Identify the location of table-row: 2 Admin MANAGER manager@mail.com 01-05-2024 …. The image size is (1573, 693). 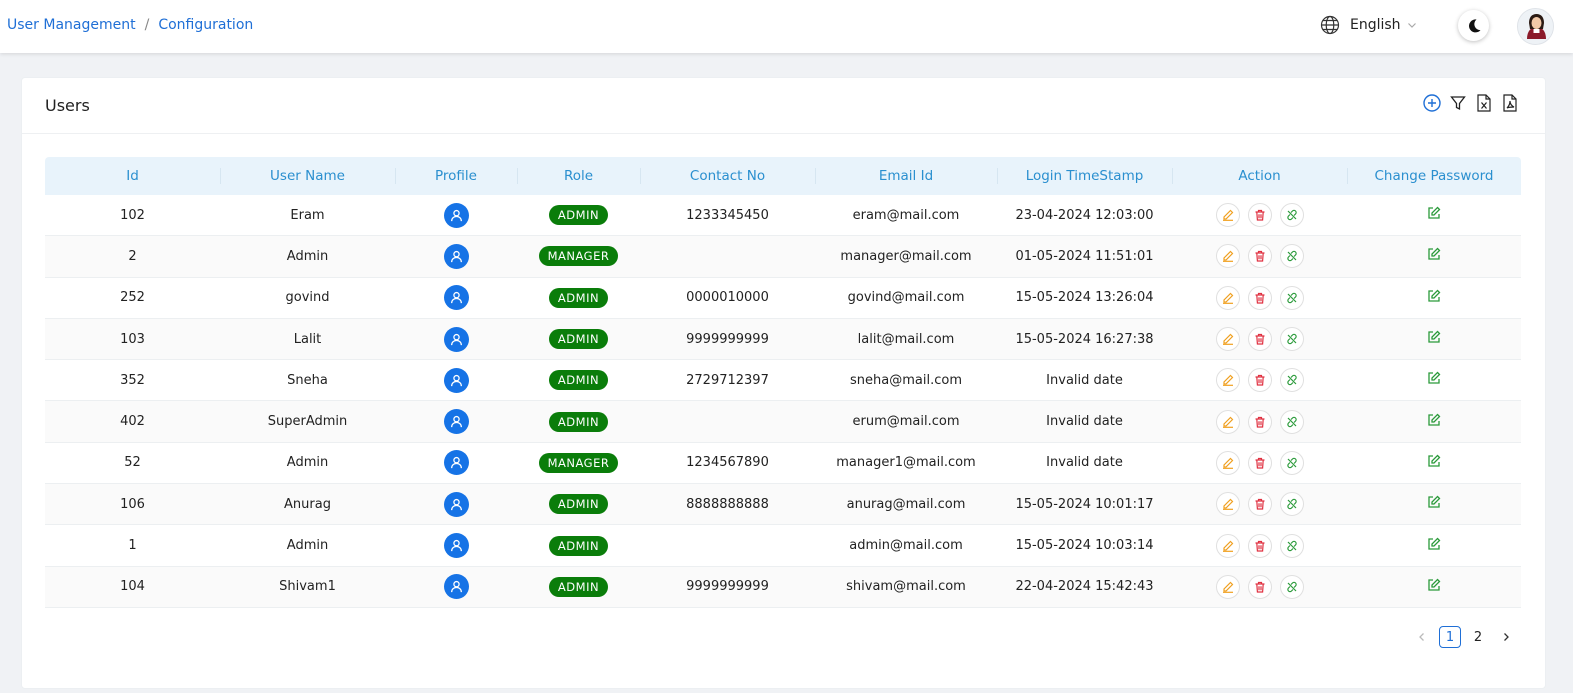
(783, 257).